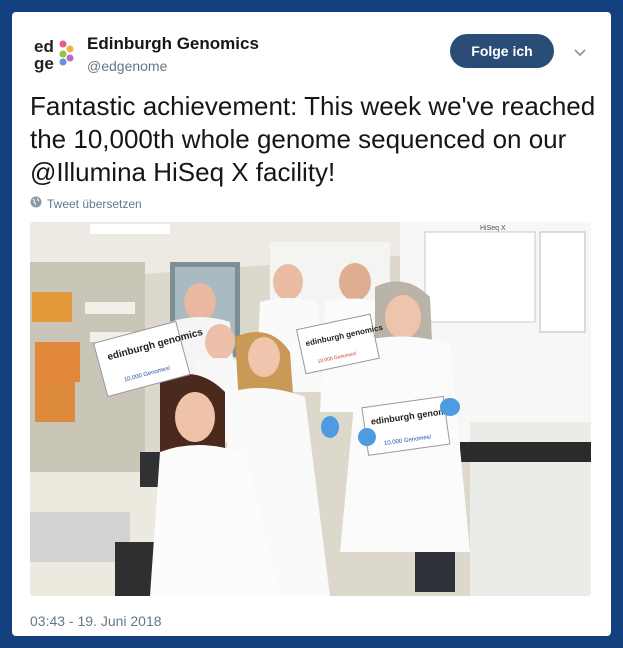 The height and width of the screenshot is (648, 623). I want to click on translate-link: Tweet übersetzen, so click(86, 203).